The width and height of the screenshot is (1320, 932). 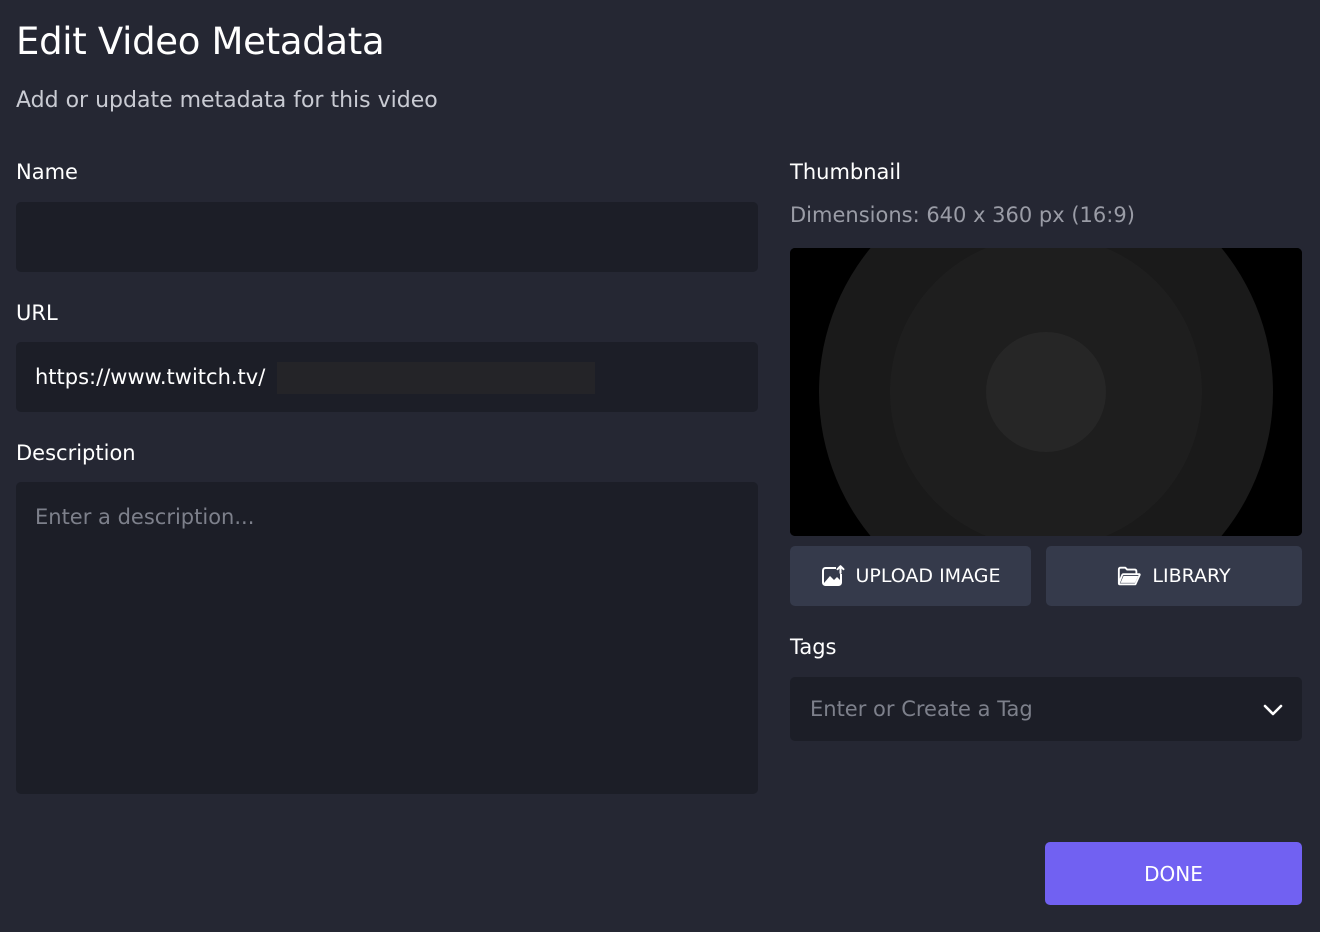 I want to click on library-label: LIBRARY, so click(x=1191, y=576).